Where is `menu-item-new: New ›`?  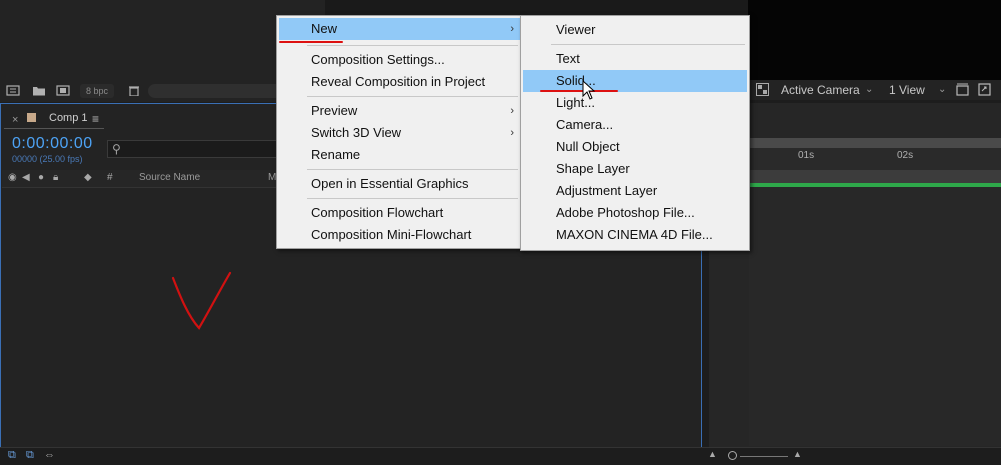 menu-item-new: New › is located at coordinates (399, 29).